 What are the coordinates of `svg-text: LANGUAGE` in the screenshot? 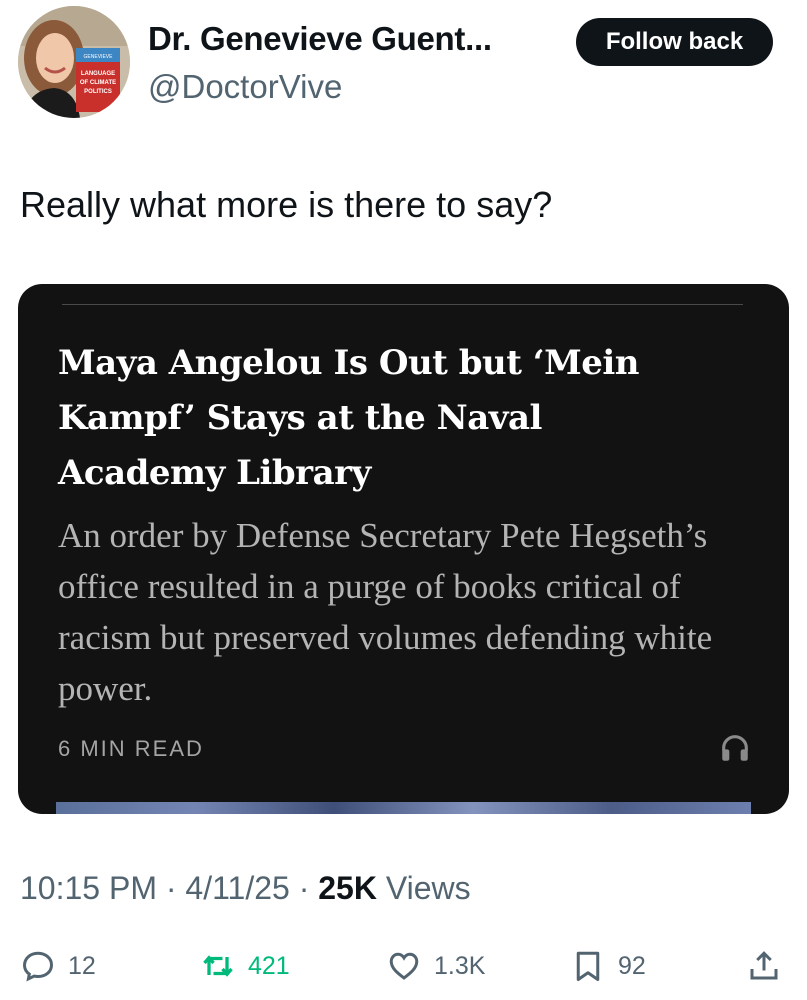 It's located at (98, 74).